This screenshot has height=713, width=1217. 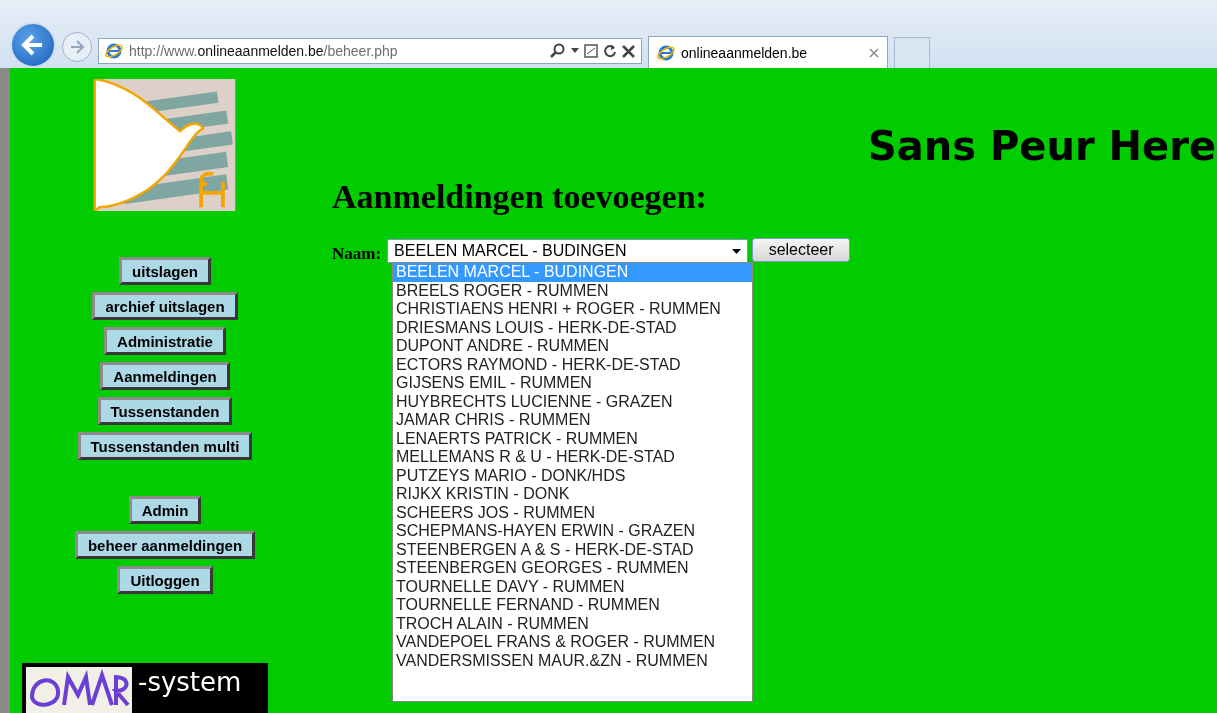 I want to click on dropdown-arrow-icon, so click(x=575, y=51).